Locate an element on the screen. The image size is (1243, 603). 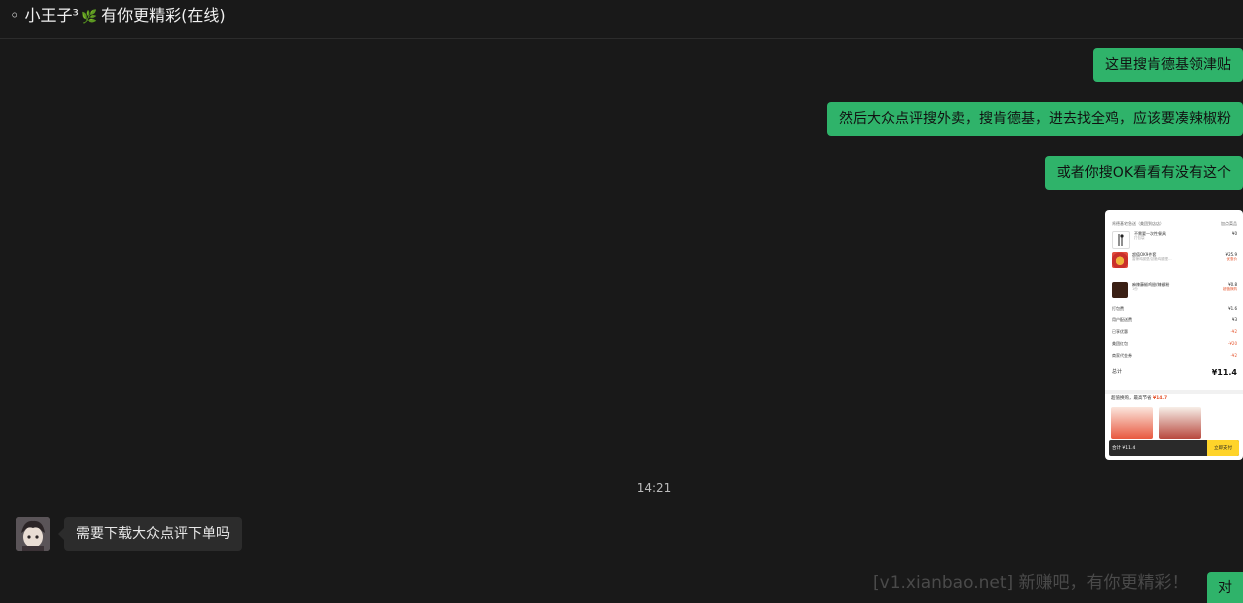
chili-powder-image is located at coordinates (1120, 290).